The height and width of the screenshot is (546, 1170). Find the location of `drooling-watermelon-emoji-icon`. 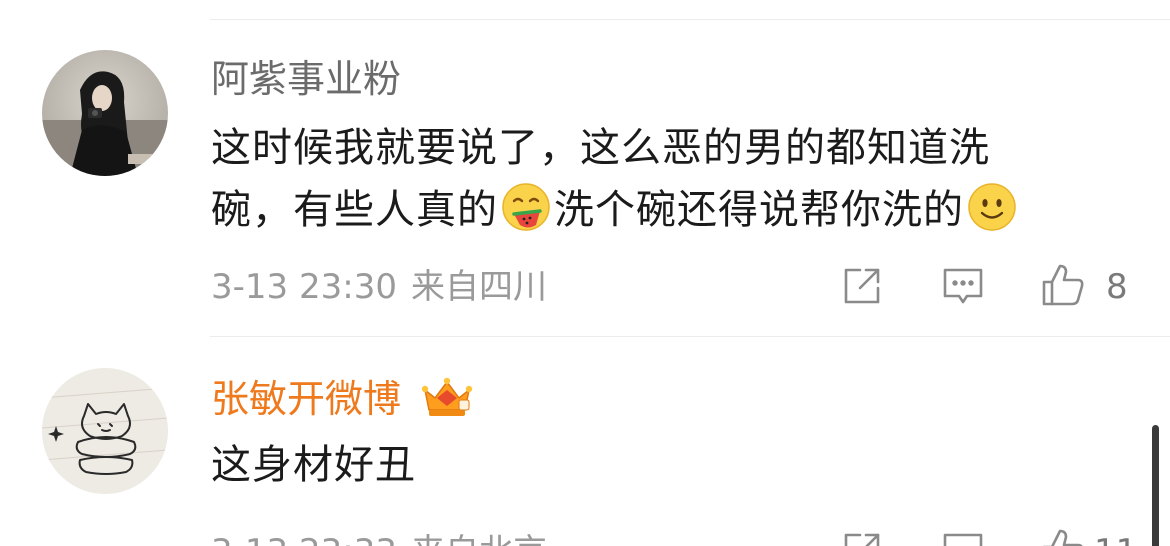

drooling-watermelon-emoji-icon is located at coordinates (526, 207).